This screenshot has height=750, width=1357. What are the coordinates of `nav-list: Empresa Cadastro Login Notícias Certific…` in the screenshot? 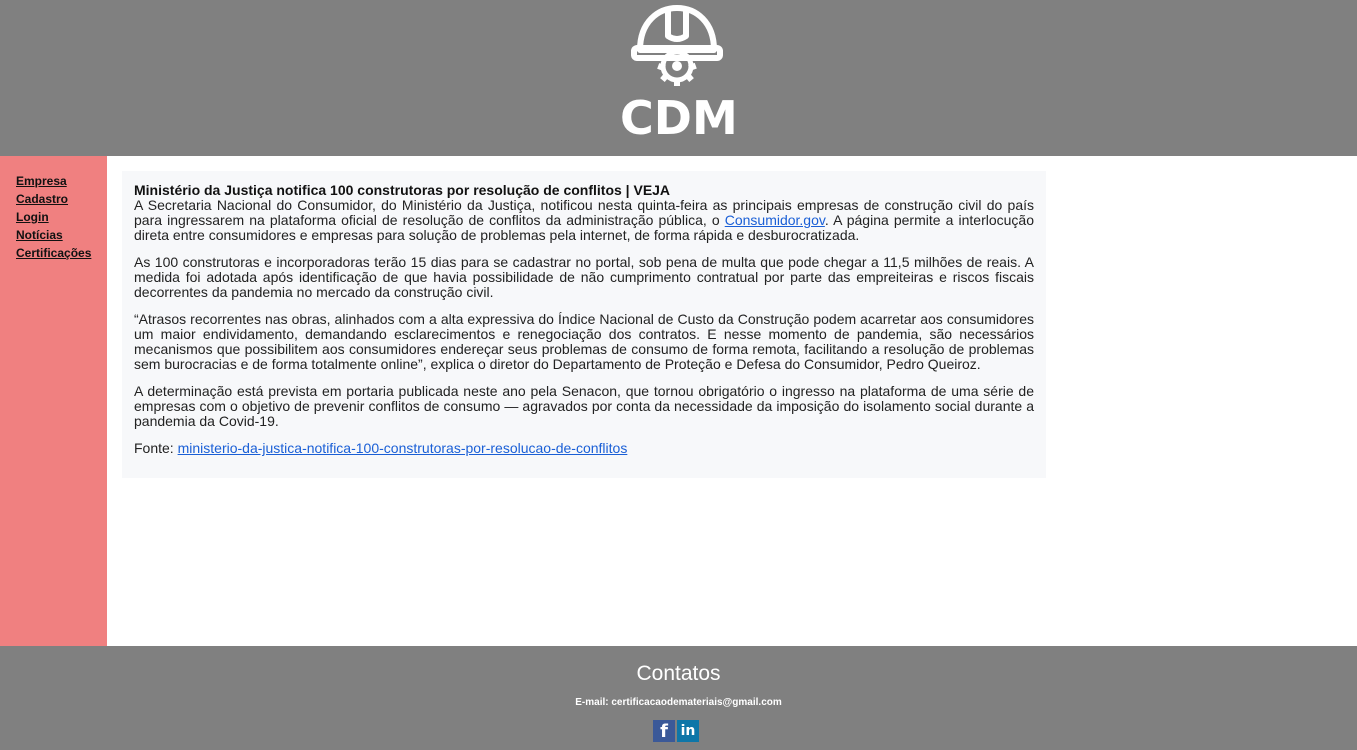 It's located at (53, 209).